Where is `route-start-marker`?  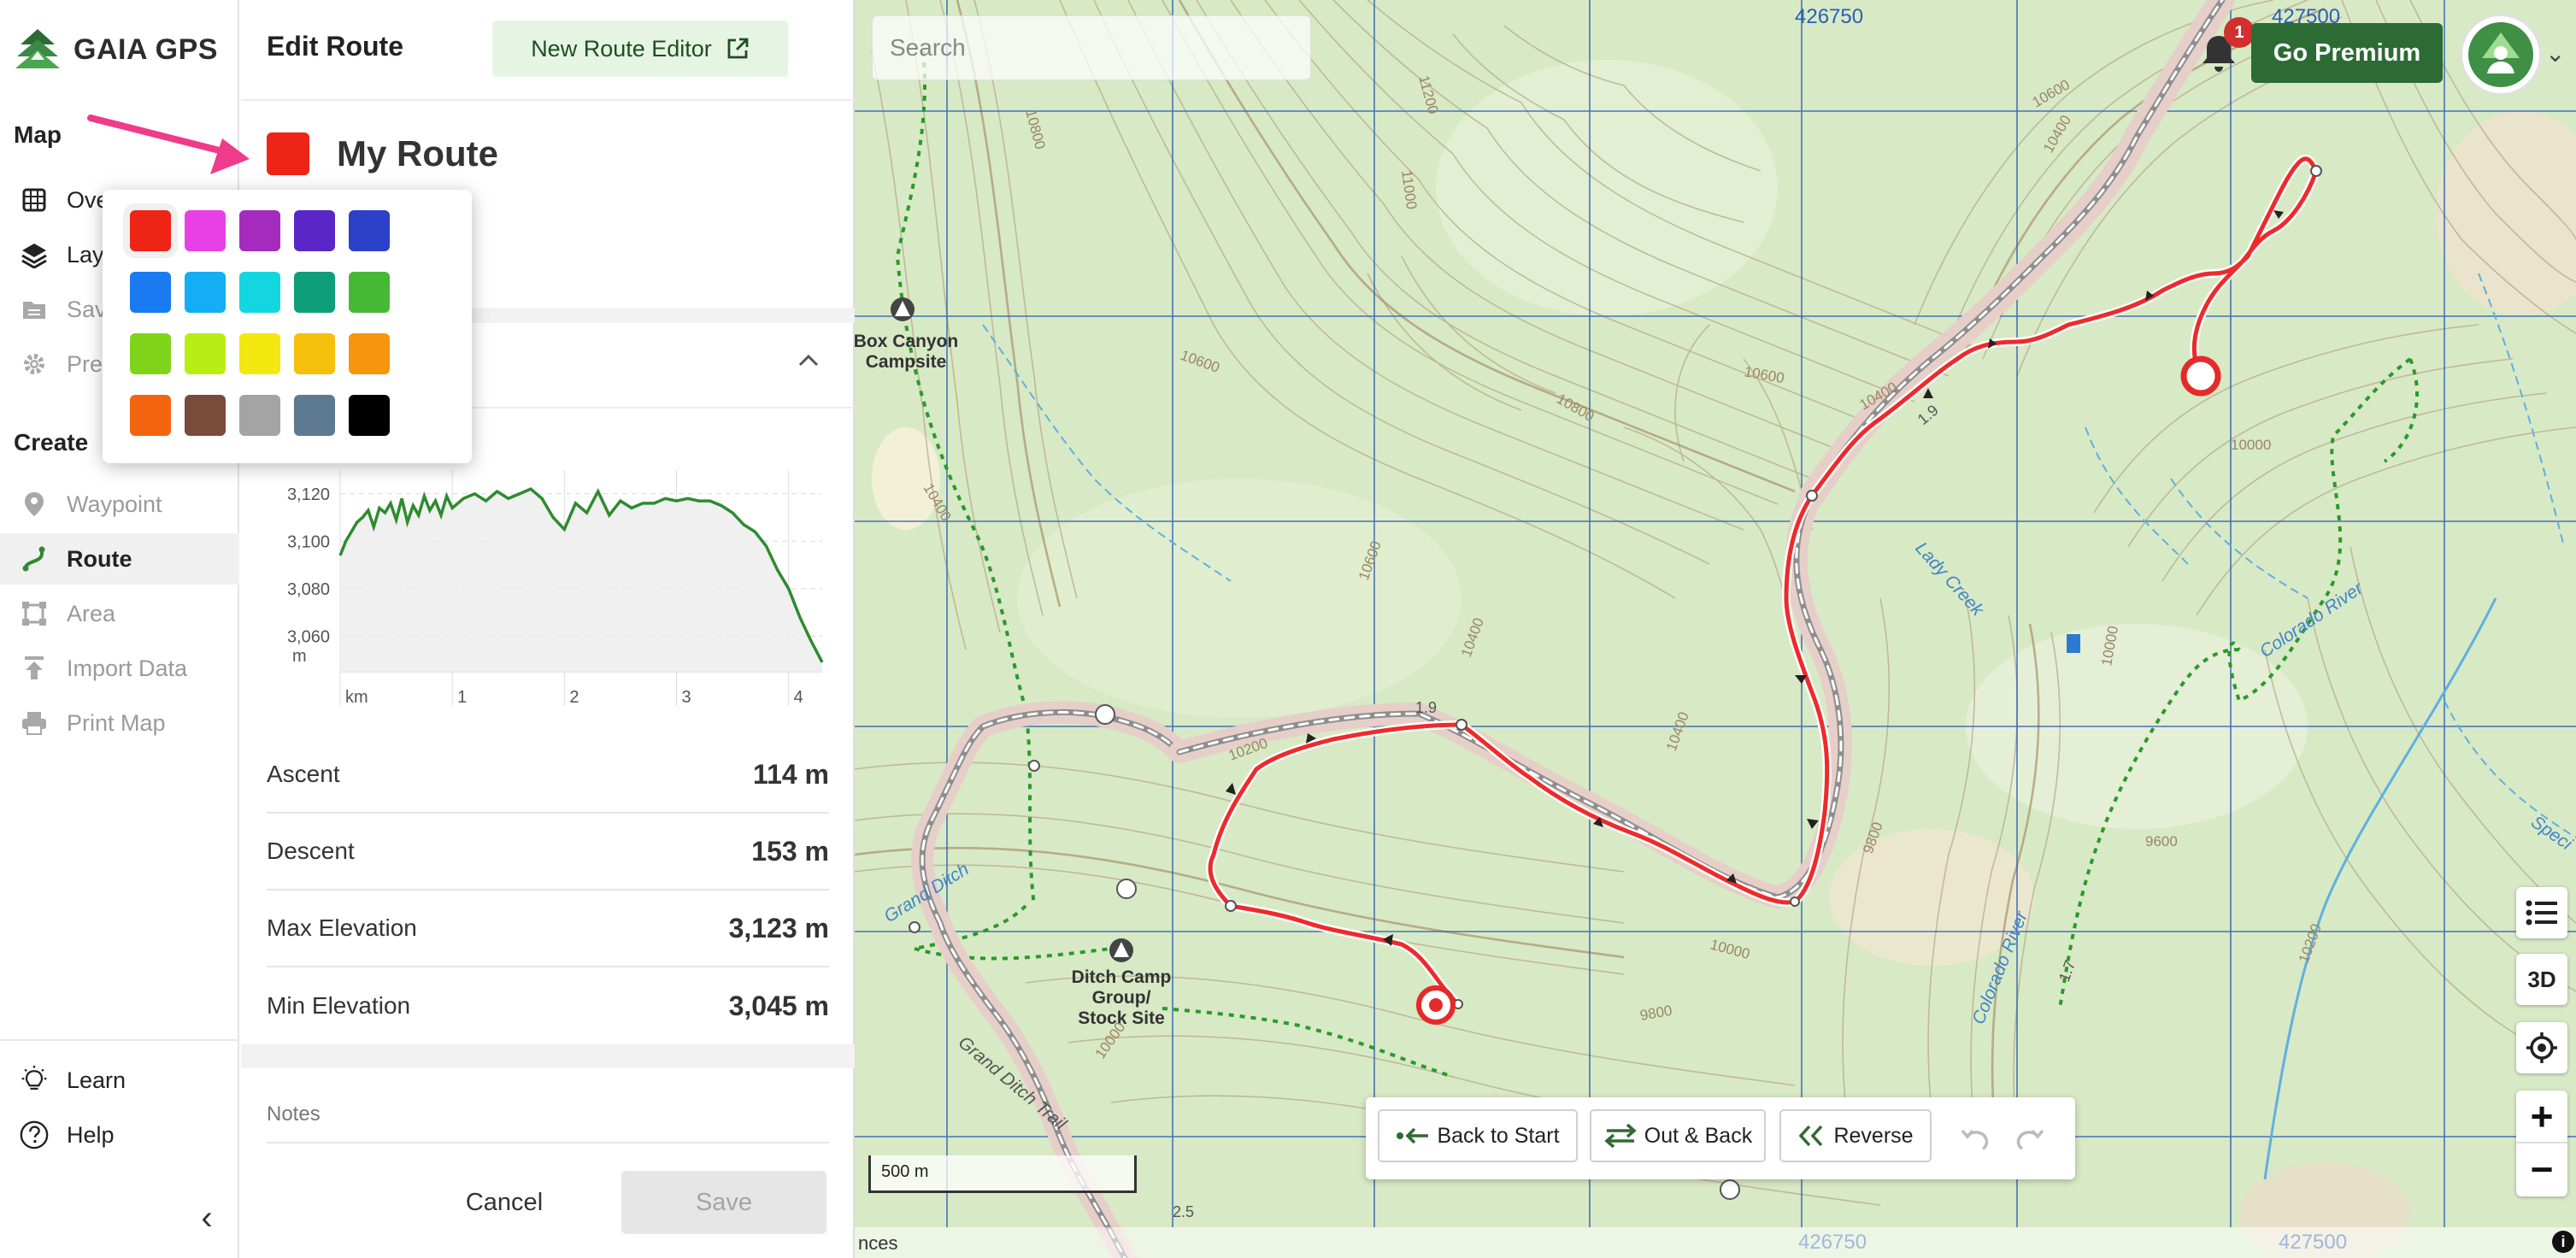 route-start-marker is located at coordinates (2200, 376).